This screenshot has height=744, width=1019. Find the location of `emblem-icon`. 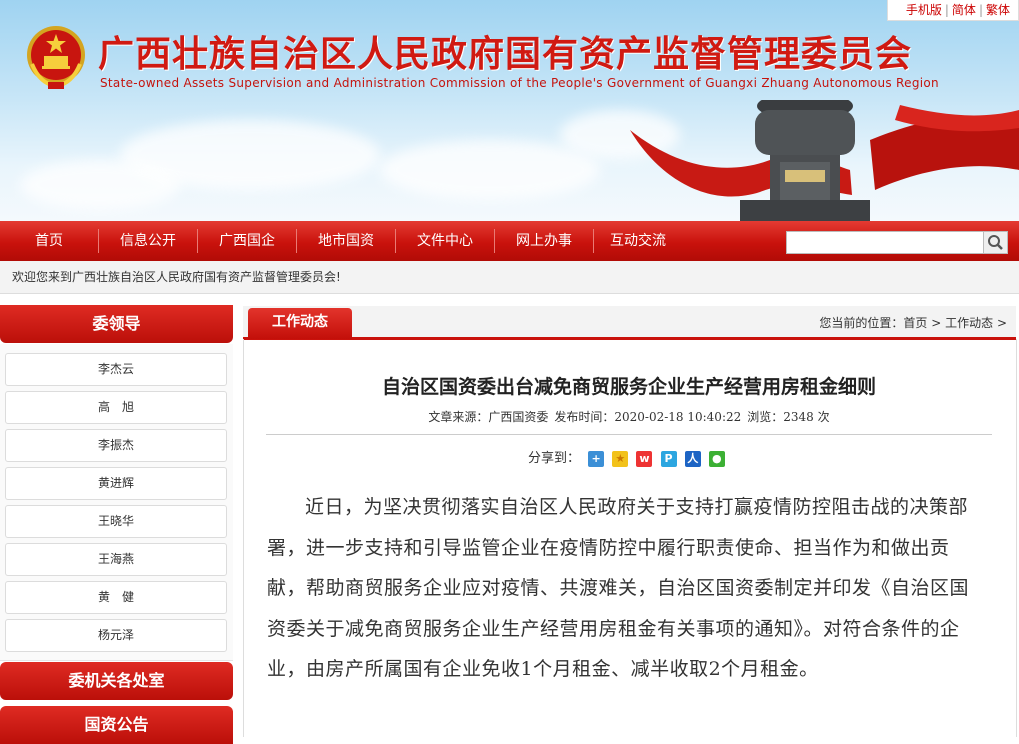

emblem-icon is located at coordinates (56, 57).